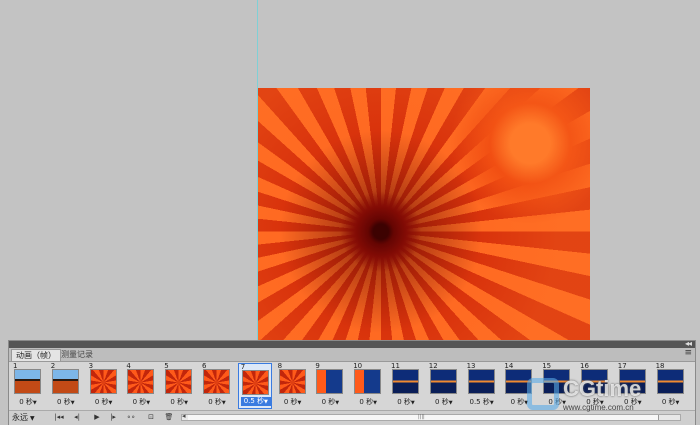  I want to click on panel-titlebar: ◂◂, so click(352, 343).